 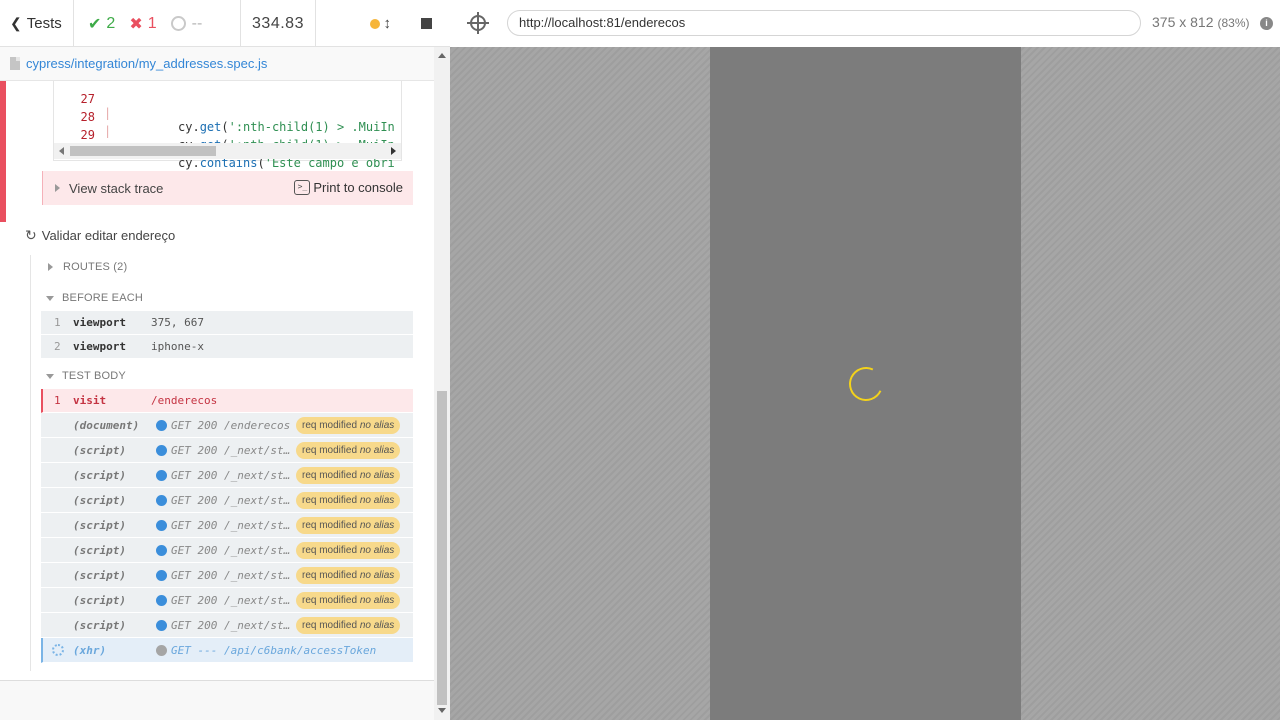 I want to click on tests-label: Tests, so click(x=44, y=23).